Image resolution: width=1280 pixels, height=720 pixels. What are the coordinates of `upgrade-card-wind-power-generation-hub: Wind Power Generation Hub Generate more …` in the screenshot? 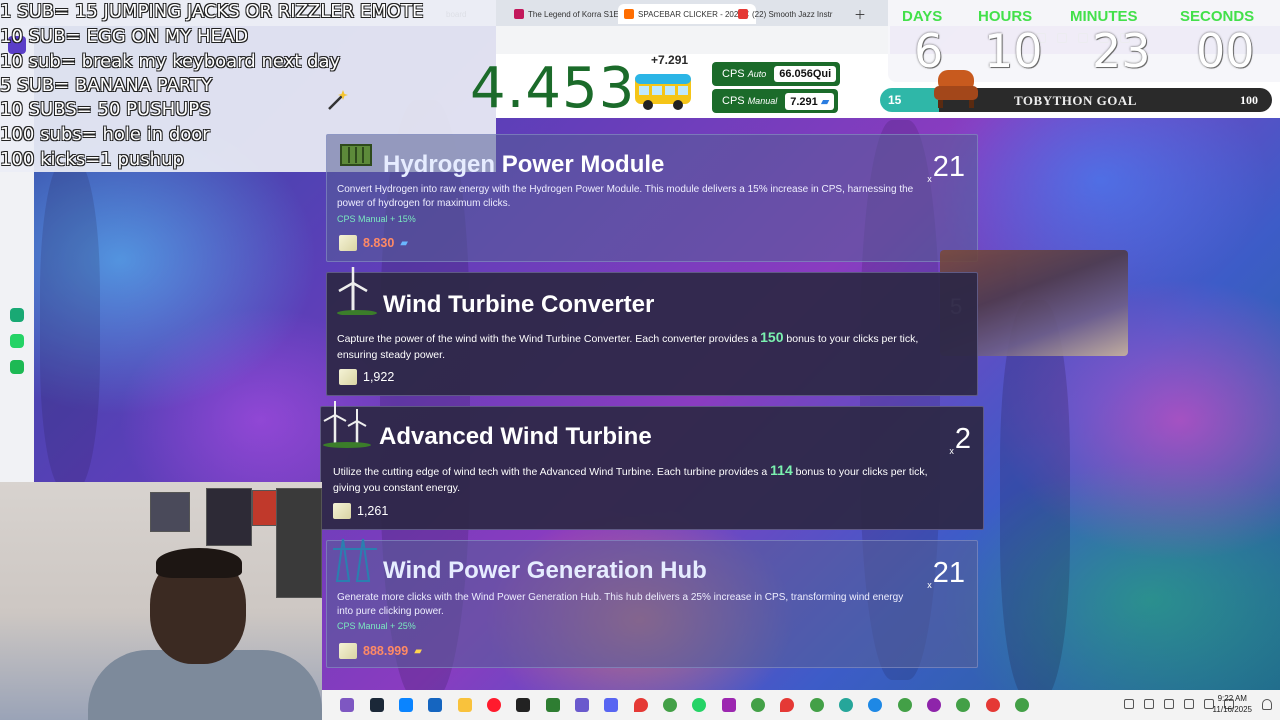 It's located at (652, 603).